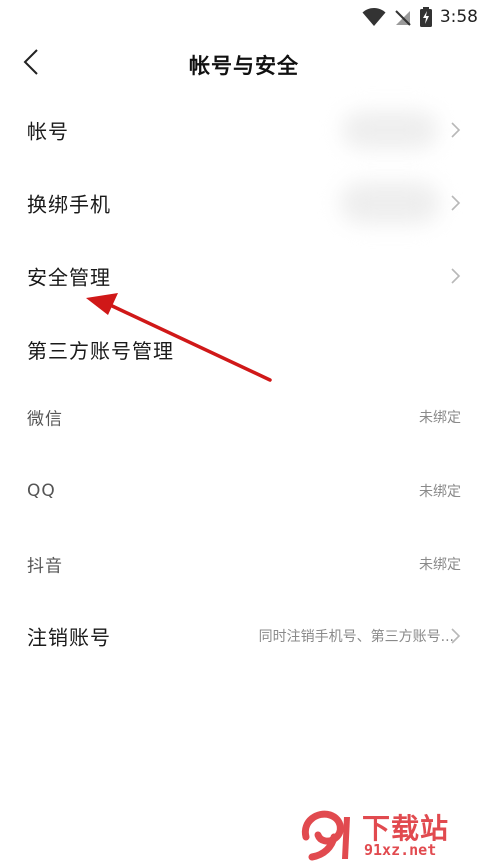  Describe the element at coordinates (425, 17) in the screenshot. I see `battery-charging-icon` at that location.